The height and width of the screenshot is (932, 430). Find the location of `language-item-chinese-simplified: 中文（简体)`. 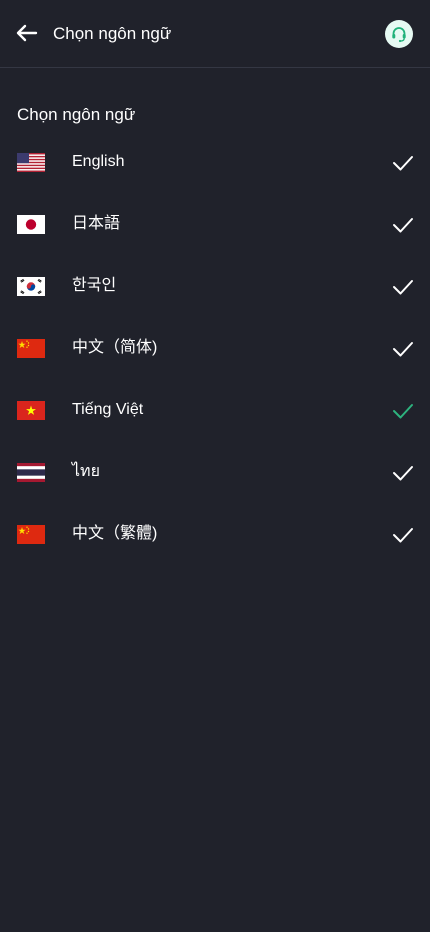

language-item-chinese-simplified: 中文（简体) is located at coordinates (215, 348).